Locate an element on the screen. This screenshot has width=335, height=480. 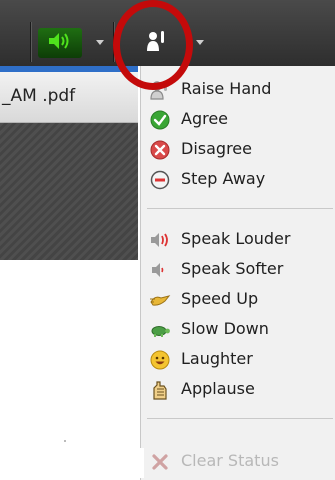
toolbar is located at coordinates (167, 33).